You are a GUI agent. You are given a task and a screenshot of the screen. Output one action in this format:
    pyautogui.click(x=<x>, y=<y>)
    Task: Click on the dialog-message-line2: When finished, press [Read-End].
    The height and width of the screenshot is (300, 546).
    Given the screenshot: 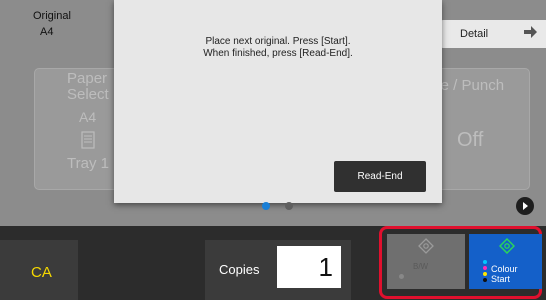 What is the action you would take?
    pyautogui.click(x=278, y=53)
    